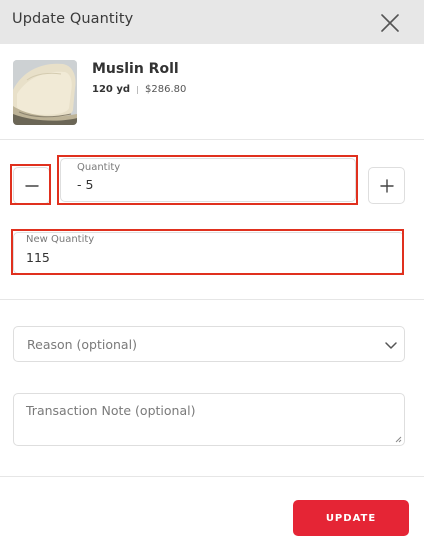 Image resolution: width=424 pixels, height=555 pixels. Describe the element at coordinates (212, 22) in the screenshot. I see `dialog-header: Update Quantity` at that location.